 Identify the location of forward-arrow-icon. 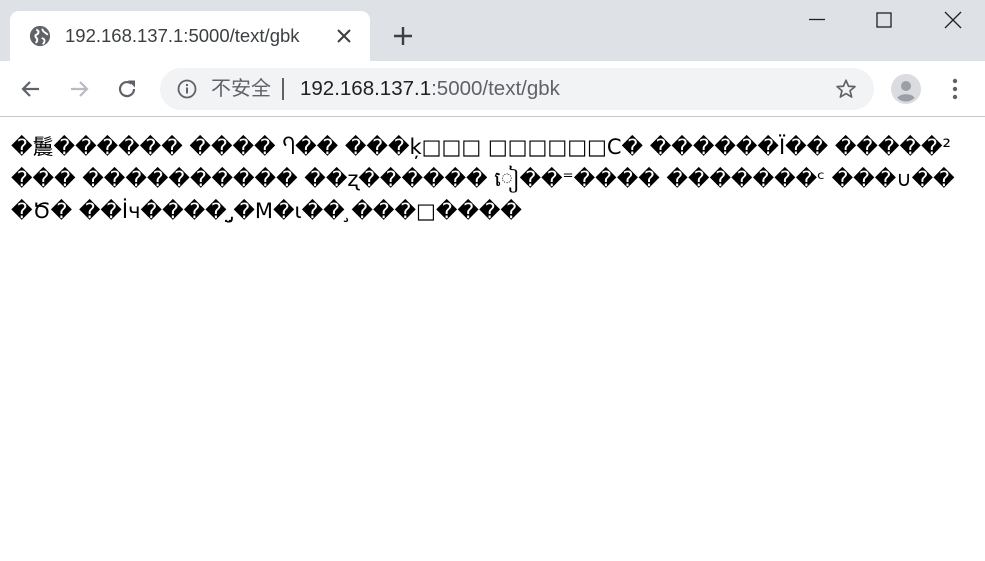
(79, 89).